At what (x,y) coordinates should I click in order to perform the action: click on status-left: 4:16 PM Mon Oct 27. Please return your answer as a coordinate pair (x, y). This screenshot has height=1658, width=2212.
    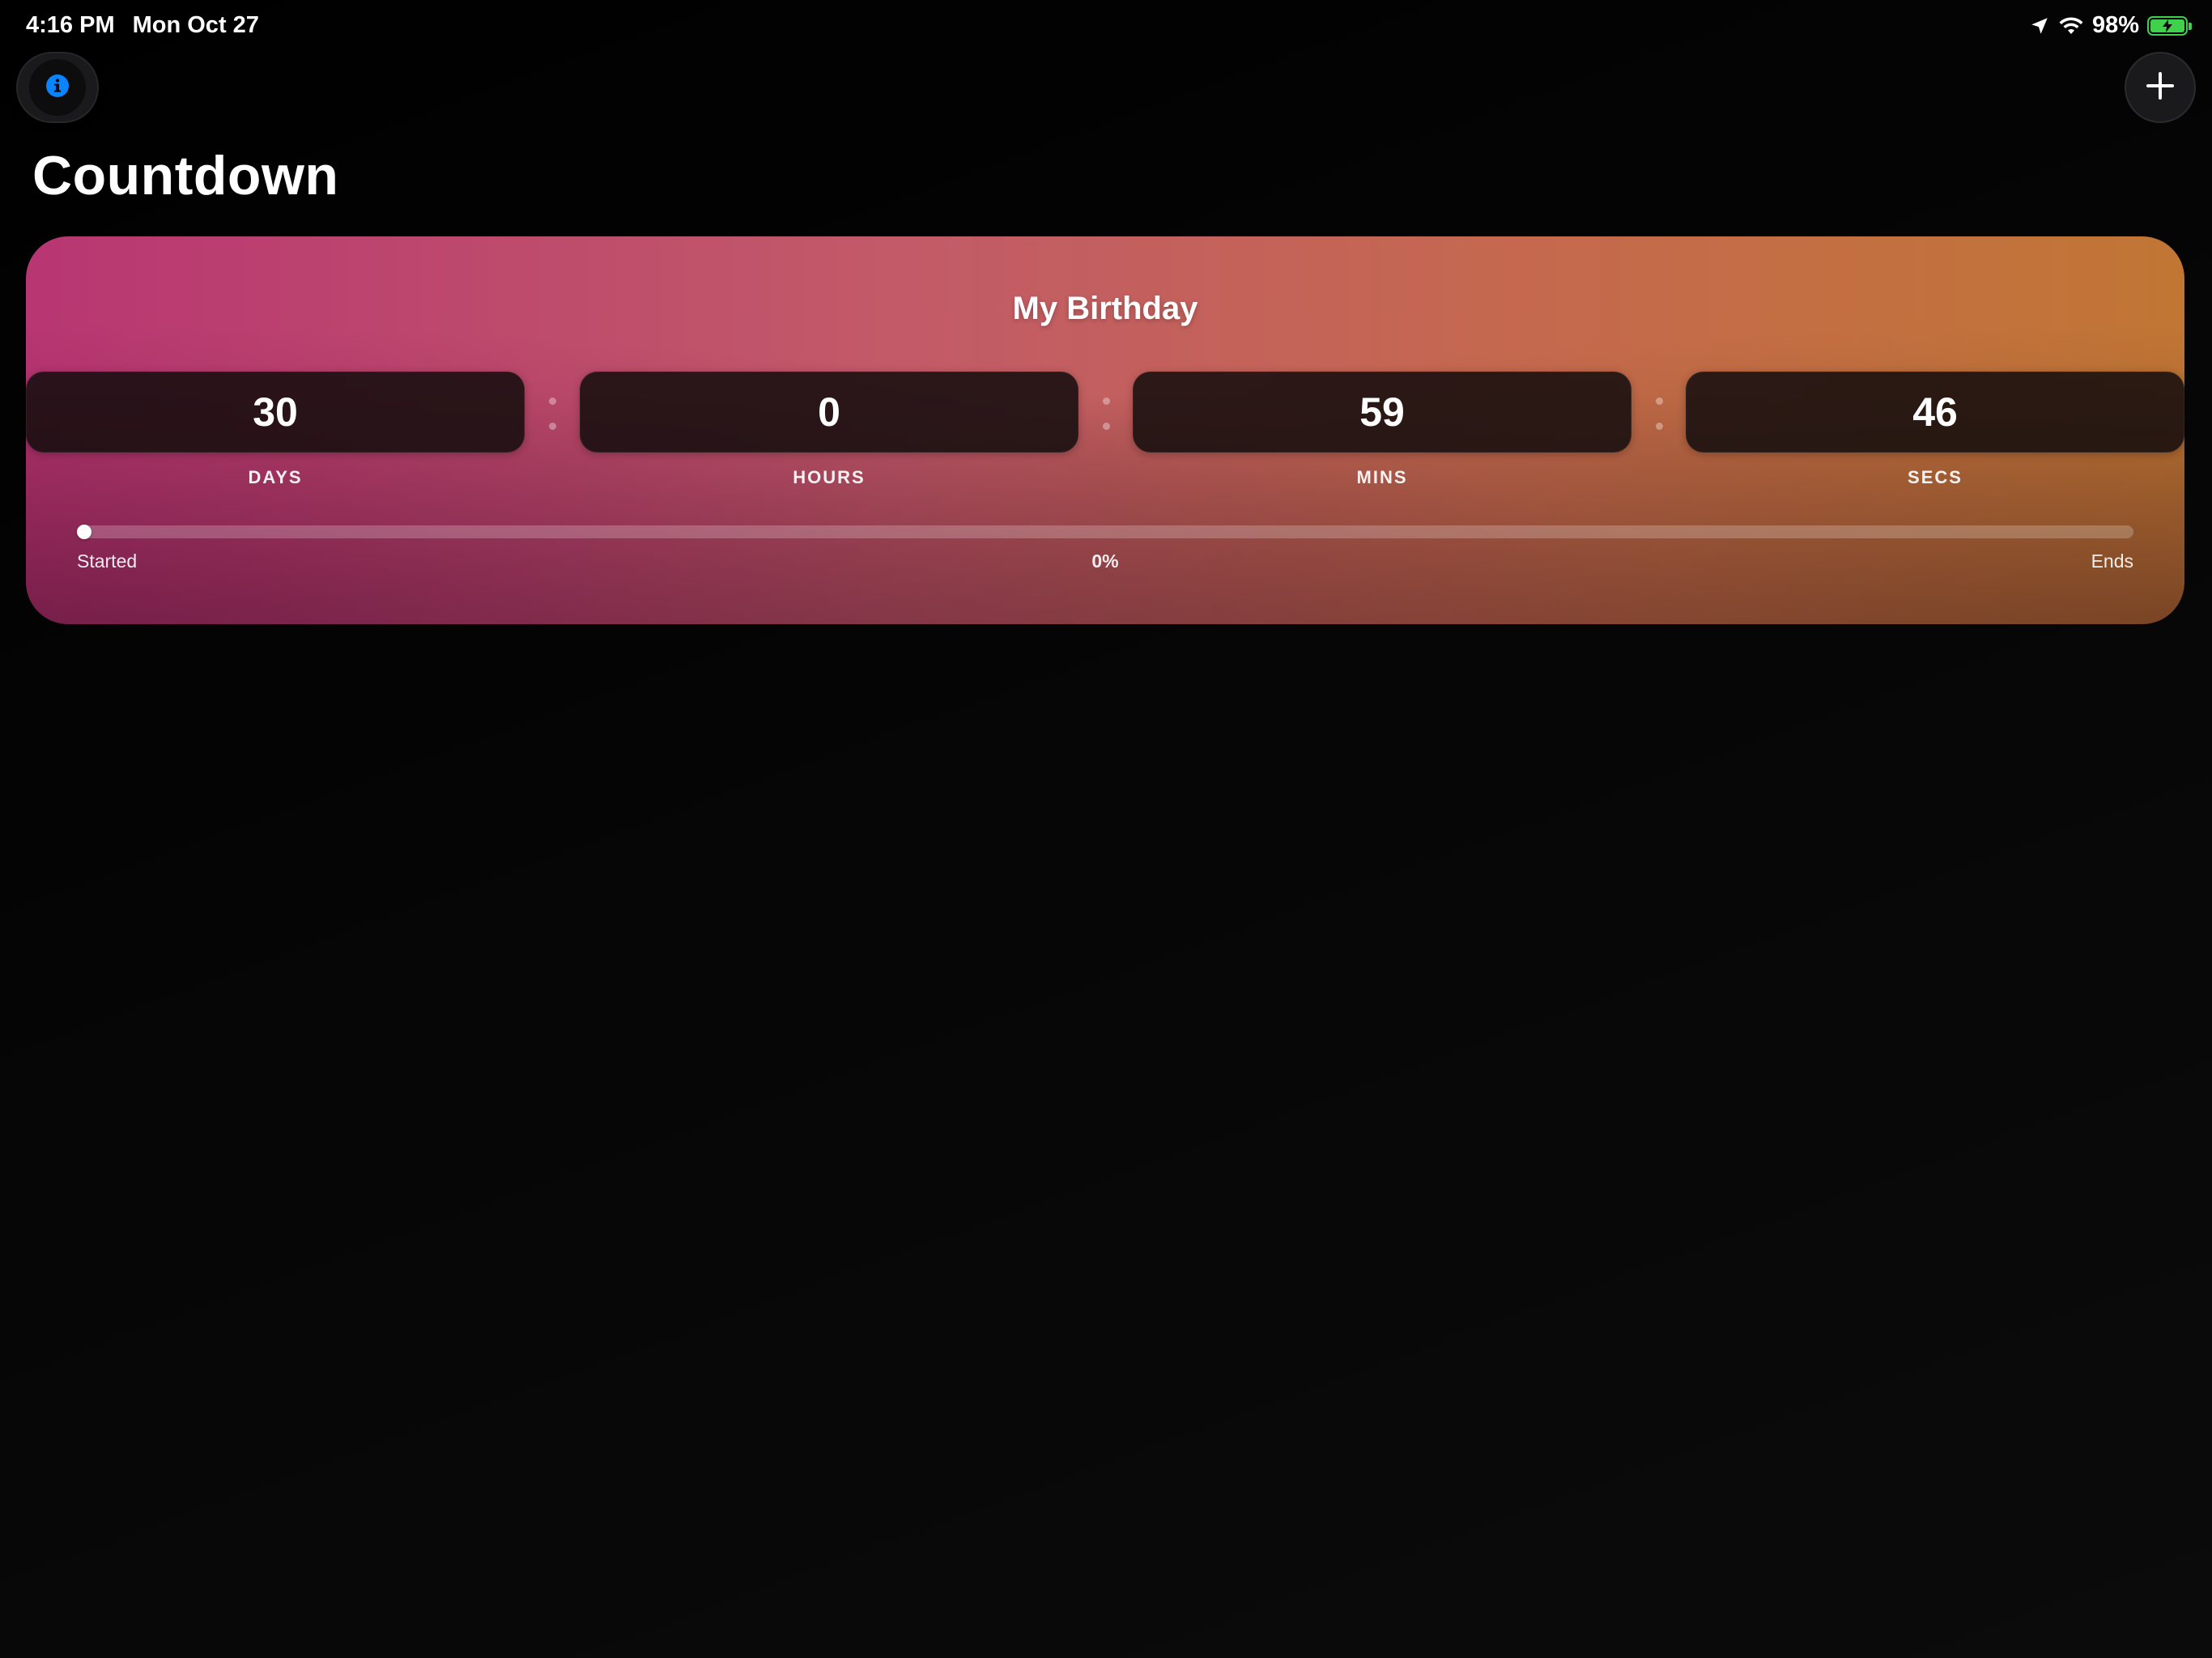
    Looking at the image, I should click on (142, 25).